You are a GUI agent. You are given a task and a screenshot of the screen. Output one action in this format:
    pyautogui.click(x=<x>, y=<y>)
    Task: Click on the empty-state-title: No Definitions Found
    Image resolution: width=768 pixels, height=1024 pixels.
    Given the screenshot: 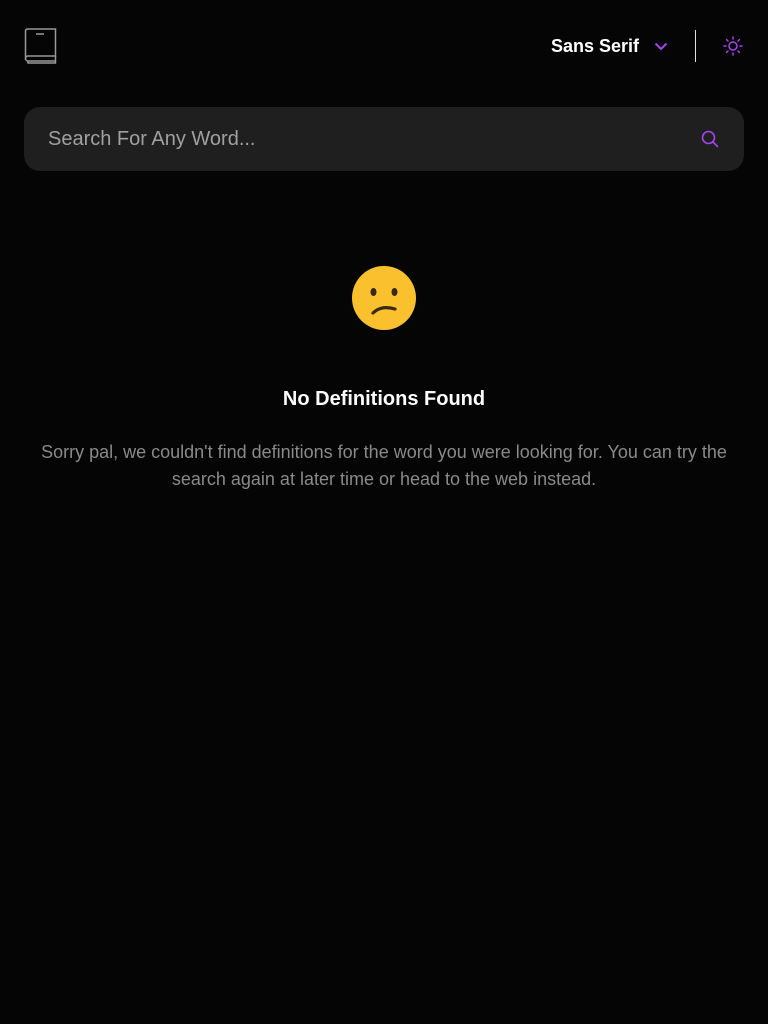 What is the action you would take?
    pyautogui.click(x=384, y=399)
    